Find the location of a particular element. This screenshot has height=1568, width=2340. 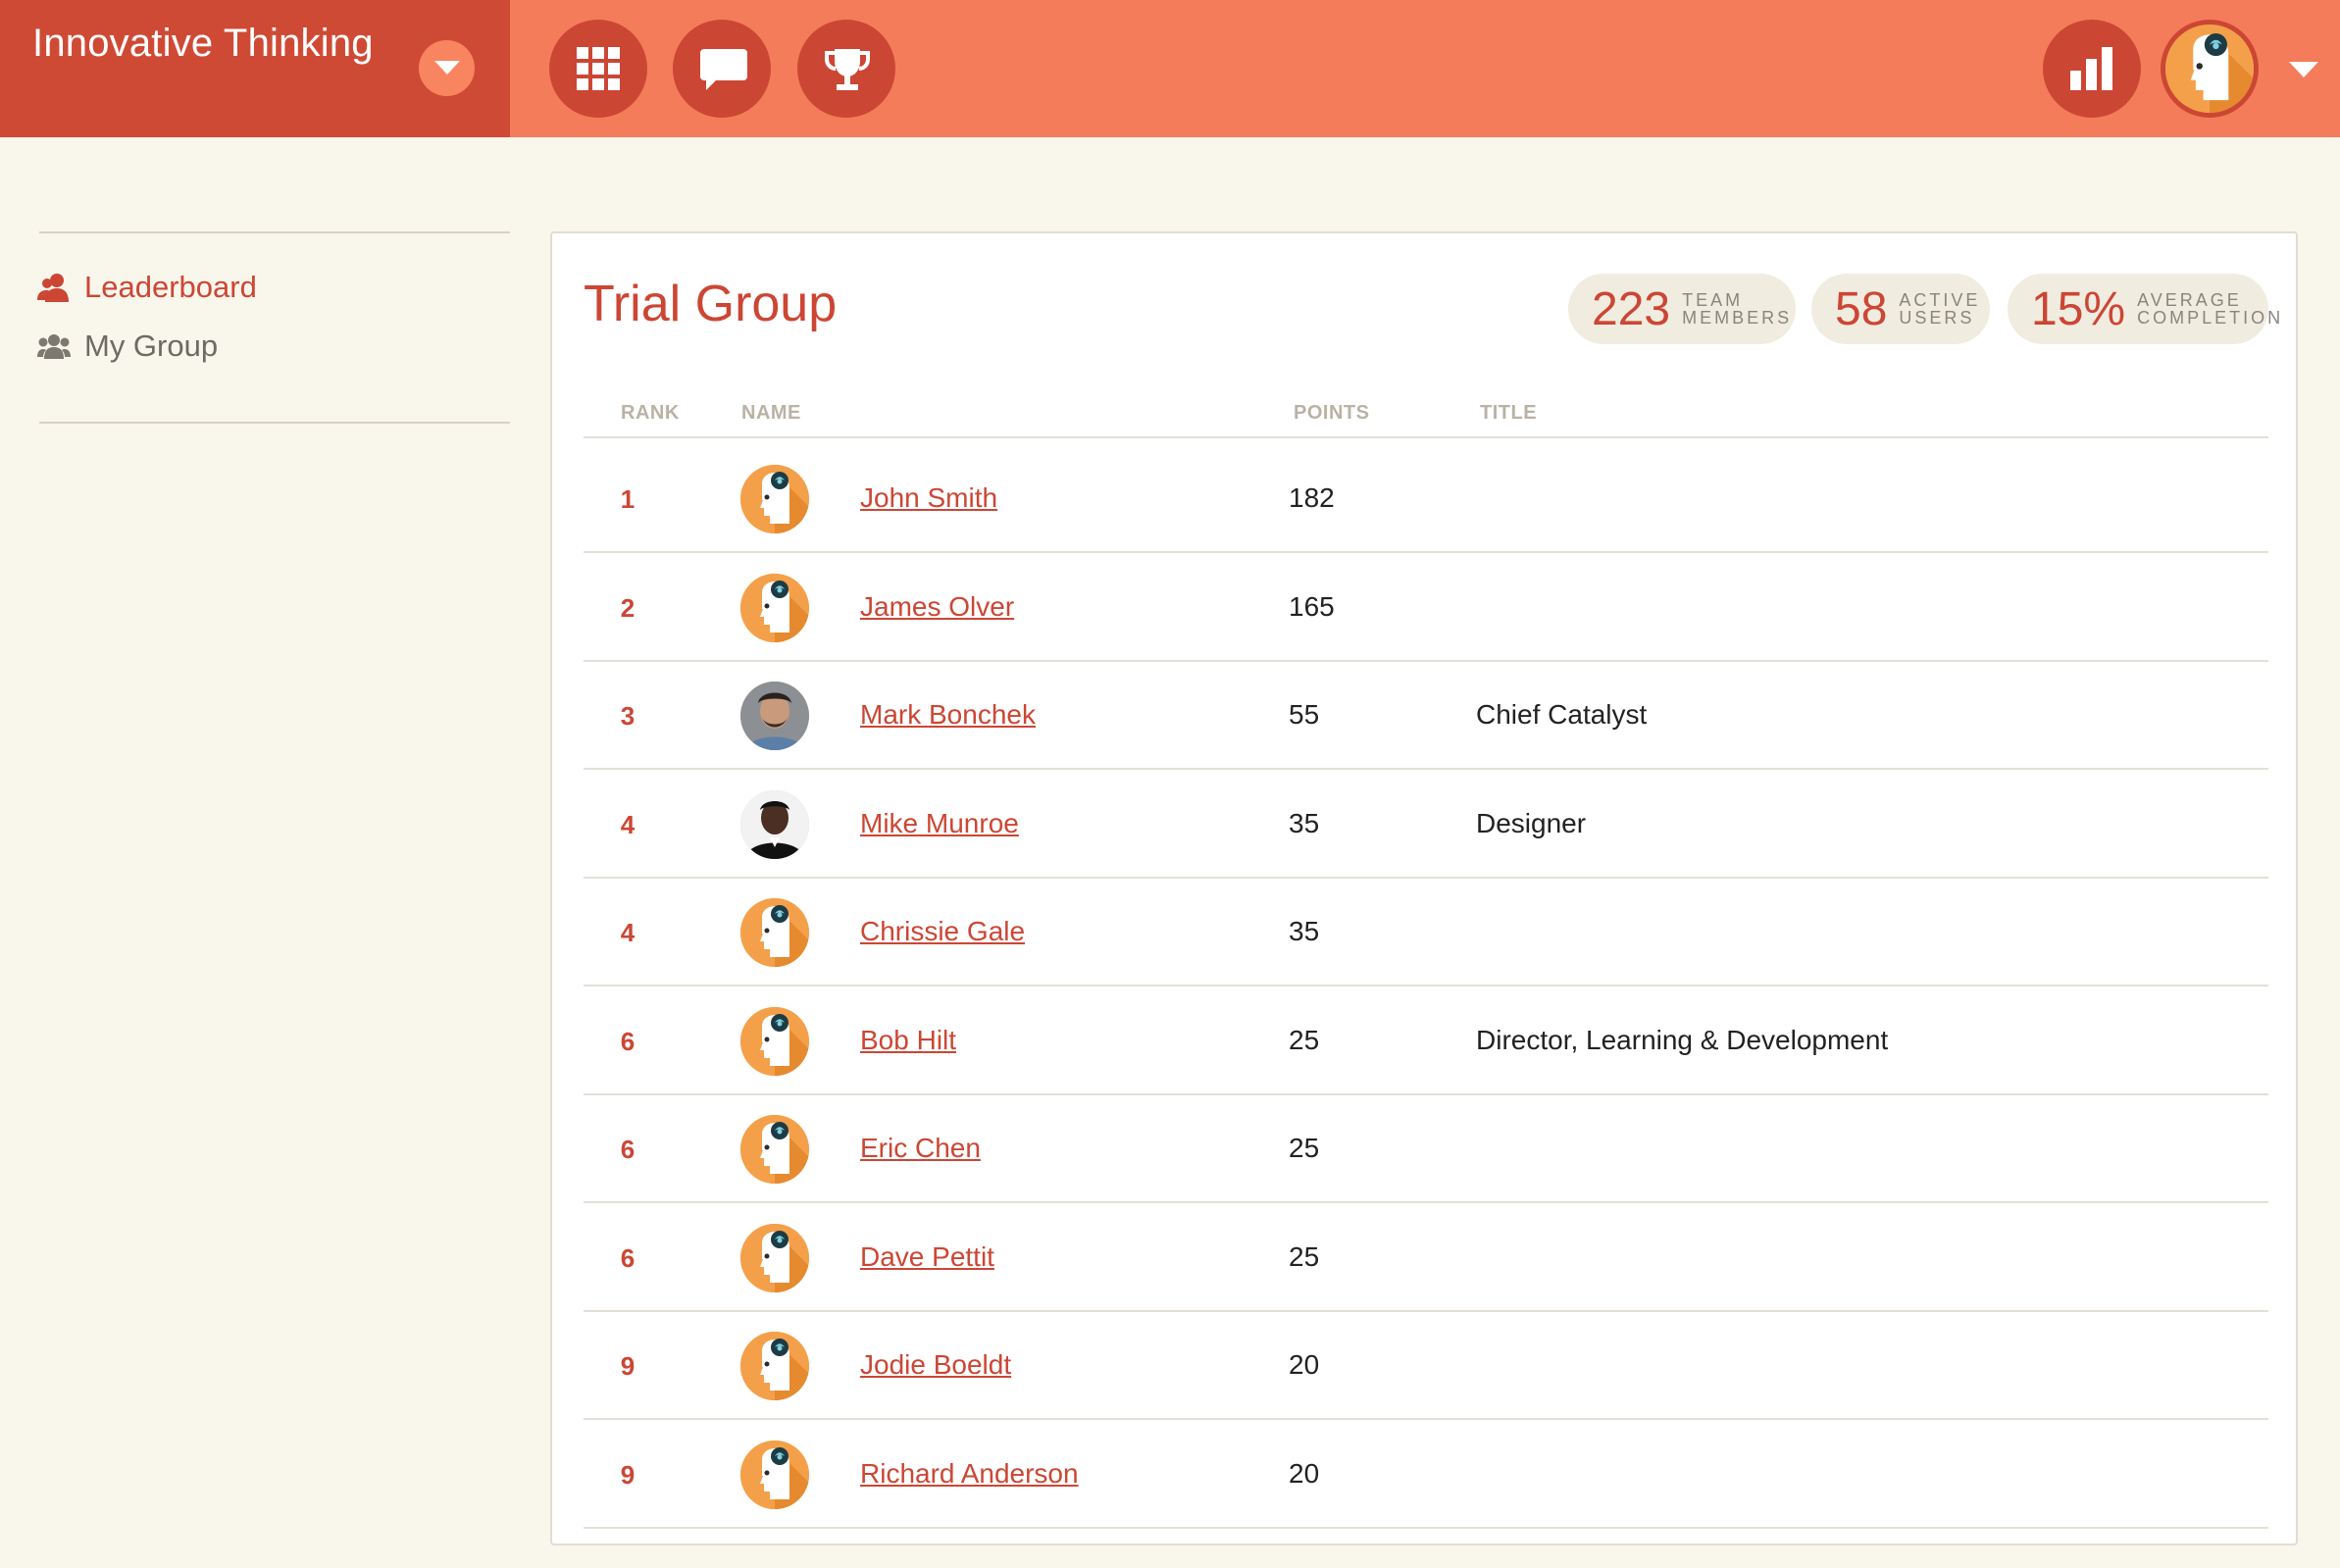

grid-icon is located at coordinates (598, 68).